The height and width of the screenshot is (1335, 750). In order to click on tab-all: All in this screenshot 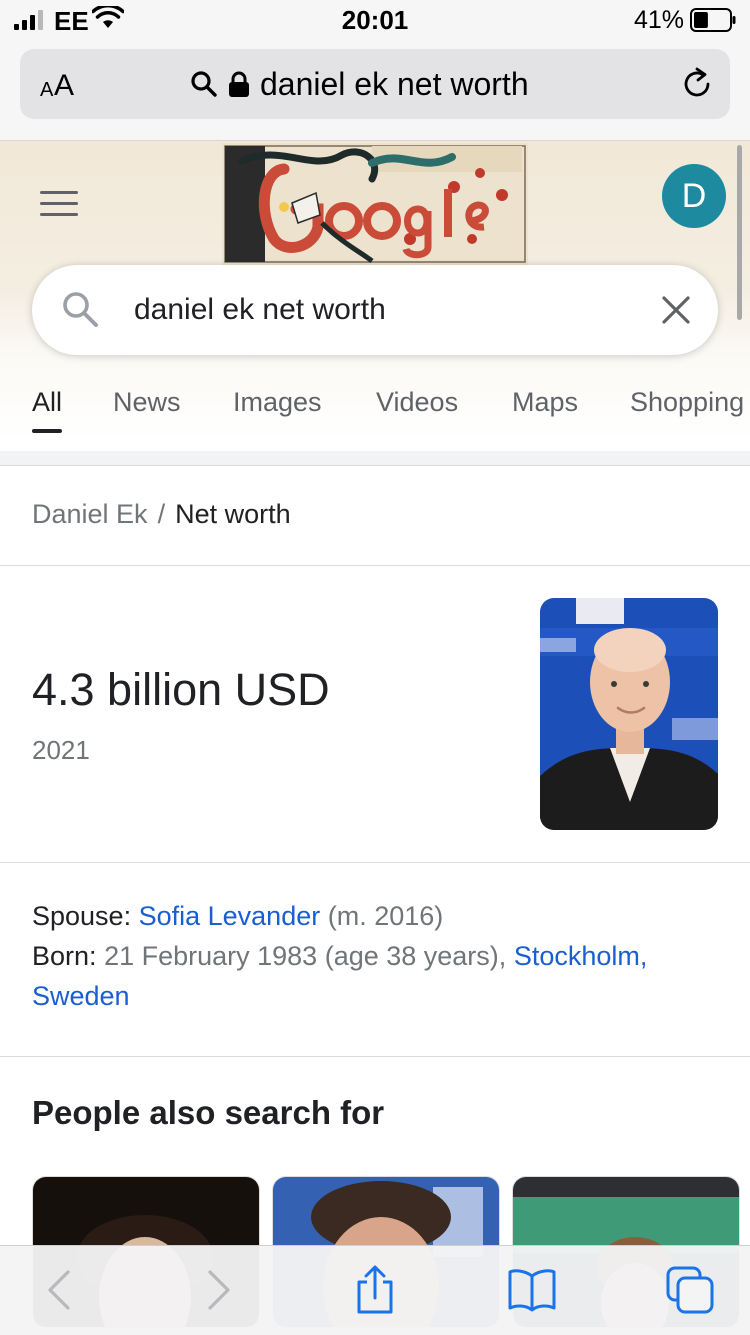, I will do `click(47, 411)`.